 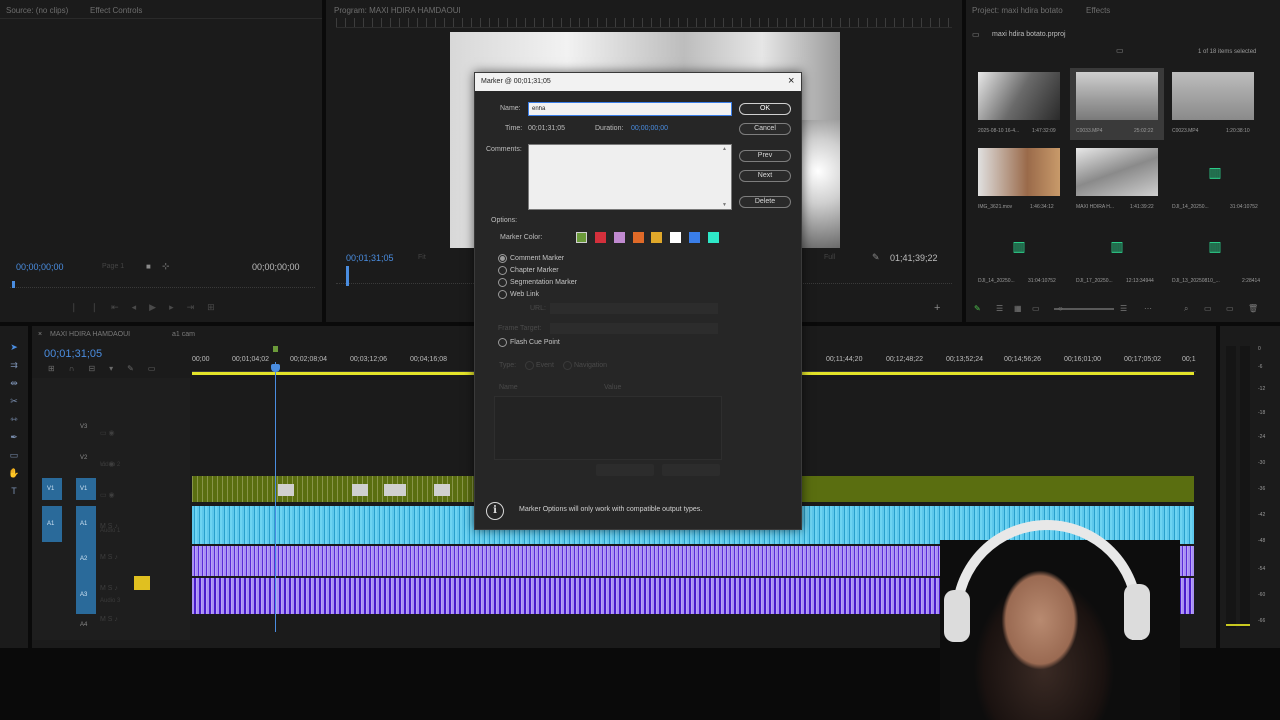 I want to click on marker-color-swatch-cyan, so click(x=713, y=237).